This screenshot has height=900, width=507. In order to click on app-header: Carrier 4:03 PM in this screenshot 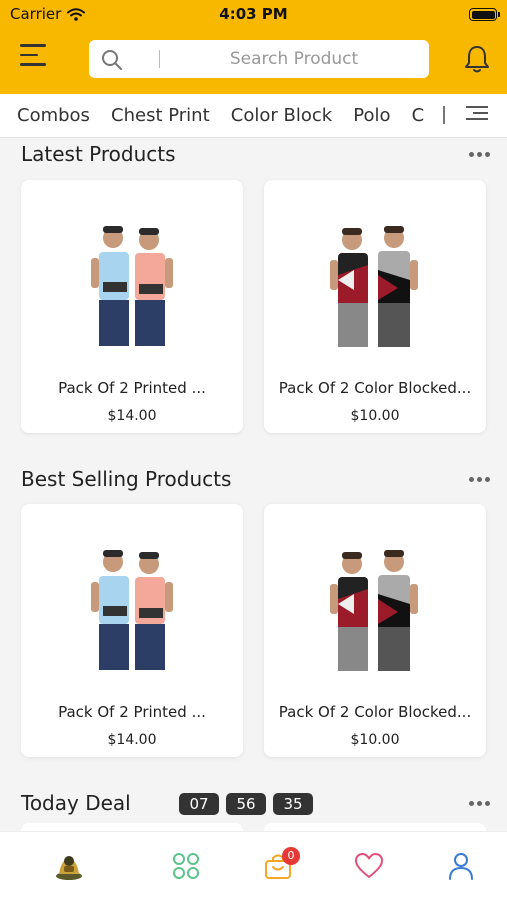, I will do `click(253, 47)`.